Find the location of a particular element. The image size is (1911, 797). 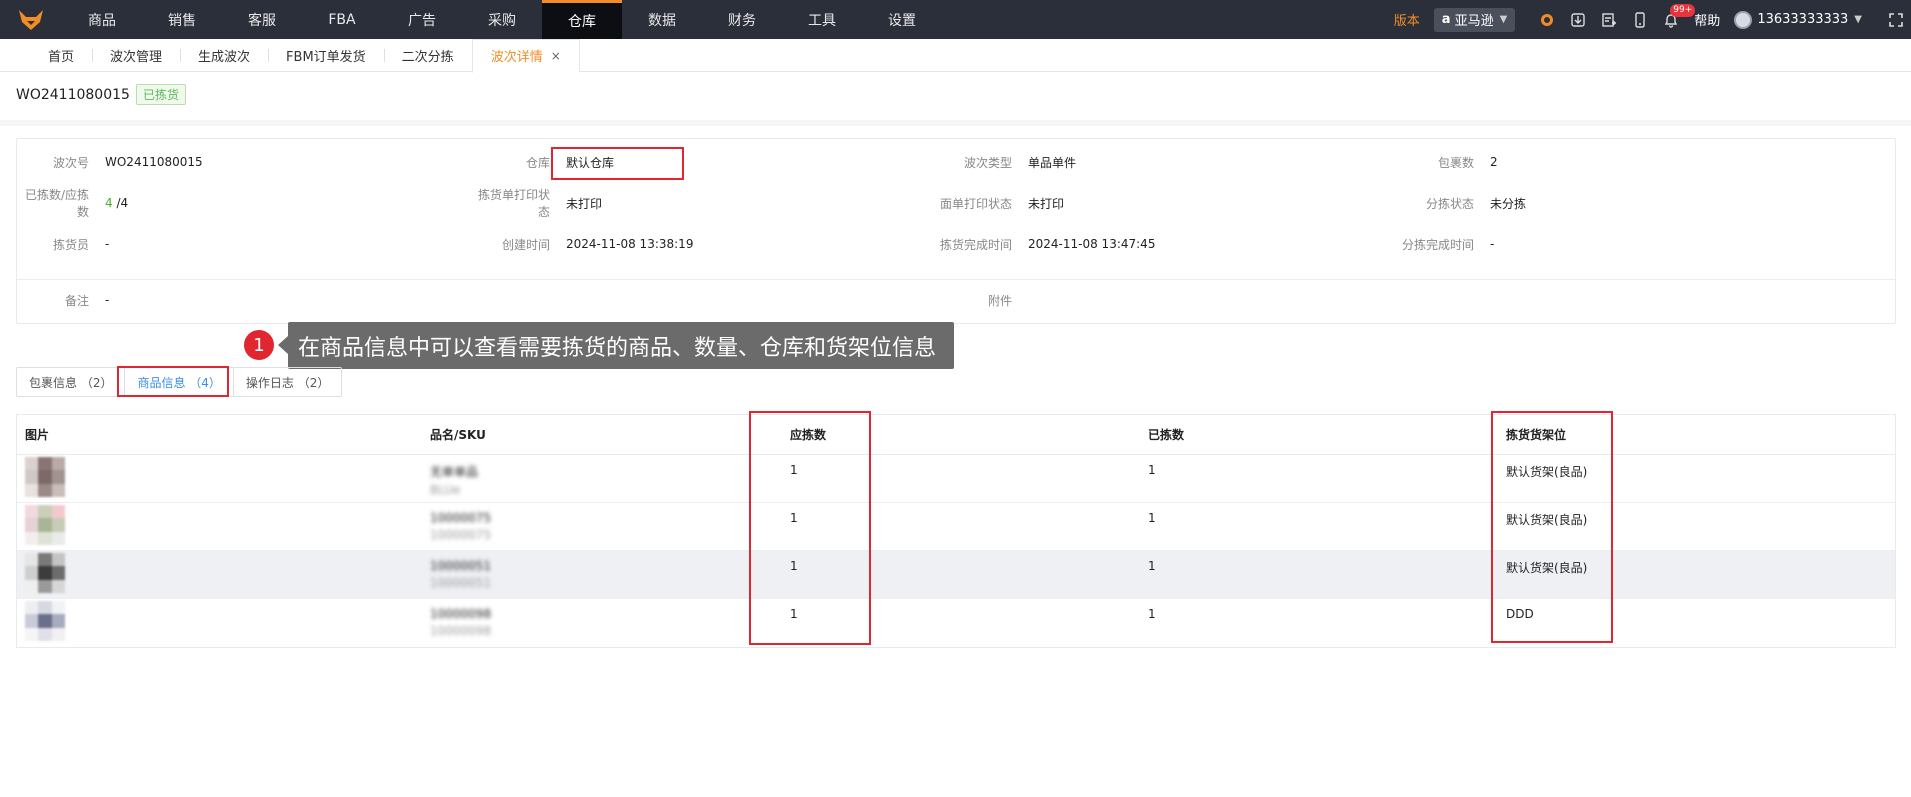

nav-item-warehouse: 仓库 is located at coordinates (582, 19).